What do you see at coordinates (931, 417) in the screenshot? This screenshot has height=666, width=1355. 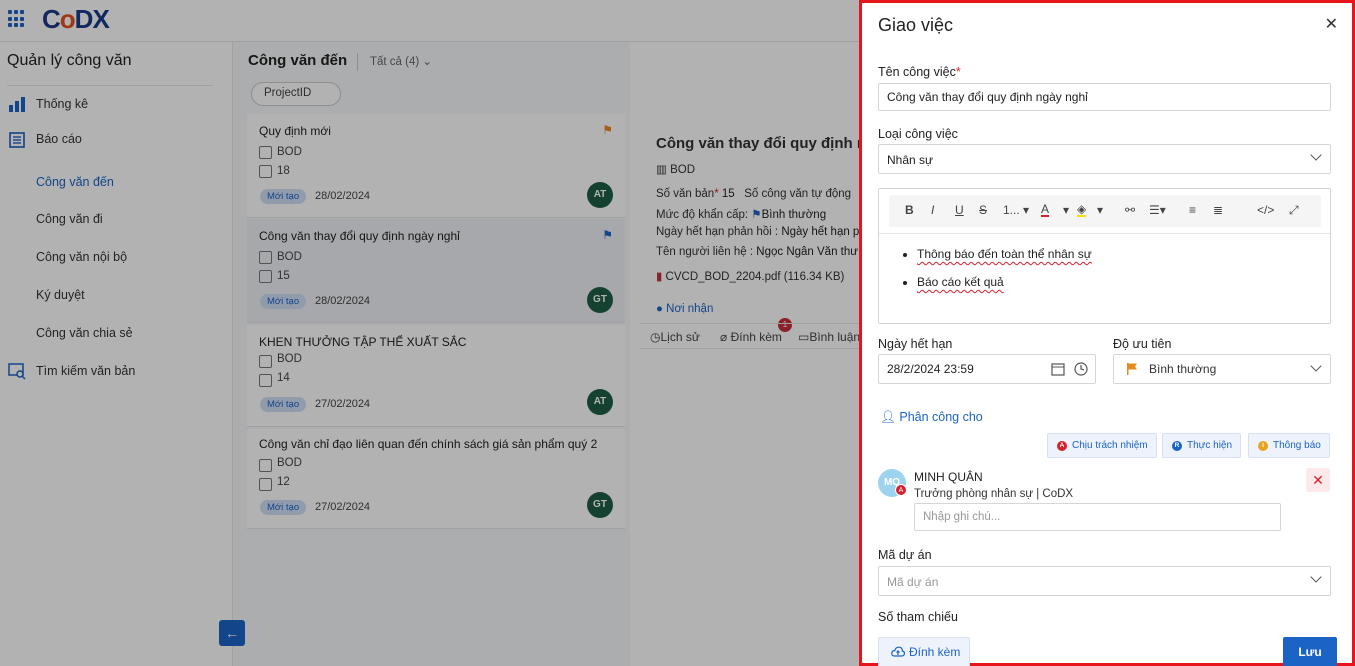 I see `assign-to-label: 👤︎ Phân công cho` at bounding box center [931, 417].